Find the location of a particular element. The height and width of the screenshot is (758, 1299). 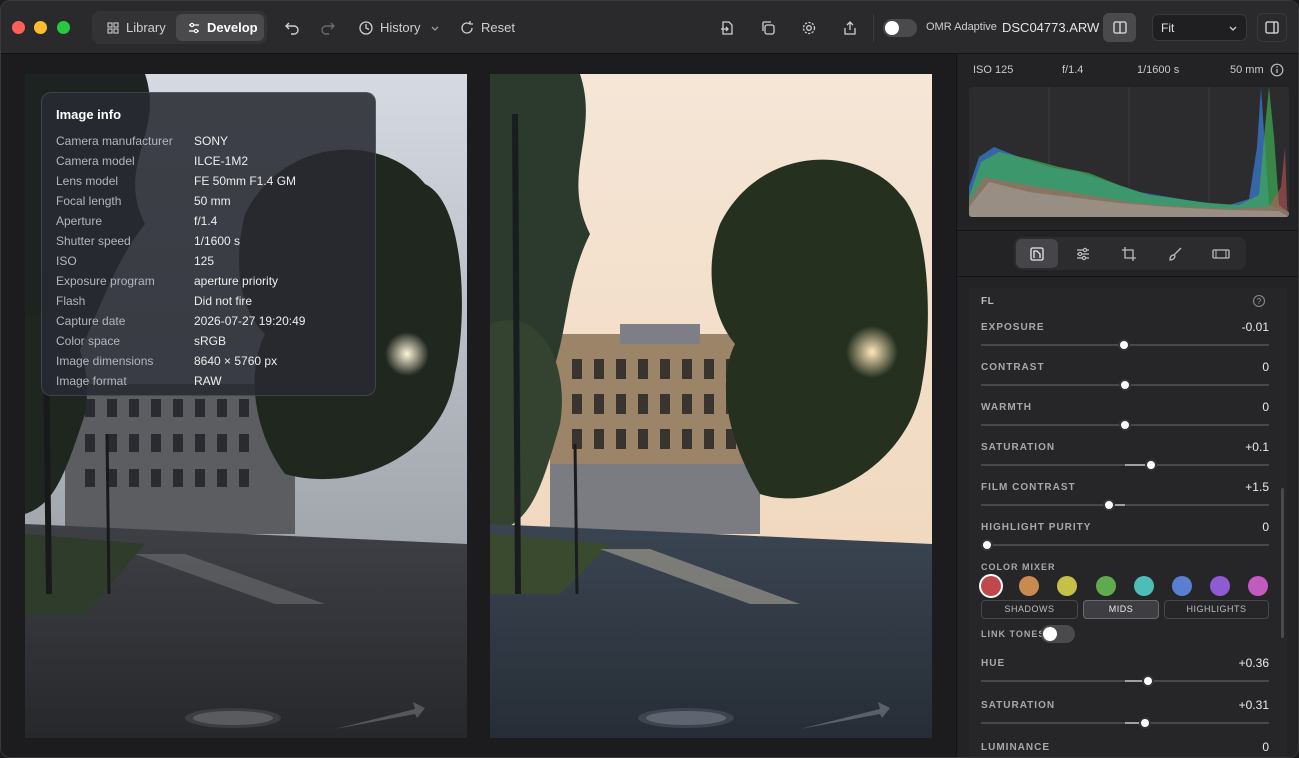

info-key: Capture date is located at coordinates (91, 321).